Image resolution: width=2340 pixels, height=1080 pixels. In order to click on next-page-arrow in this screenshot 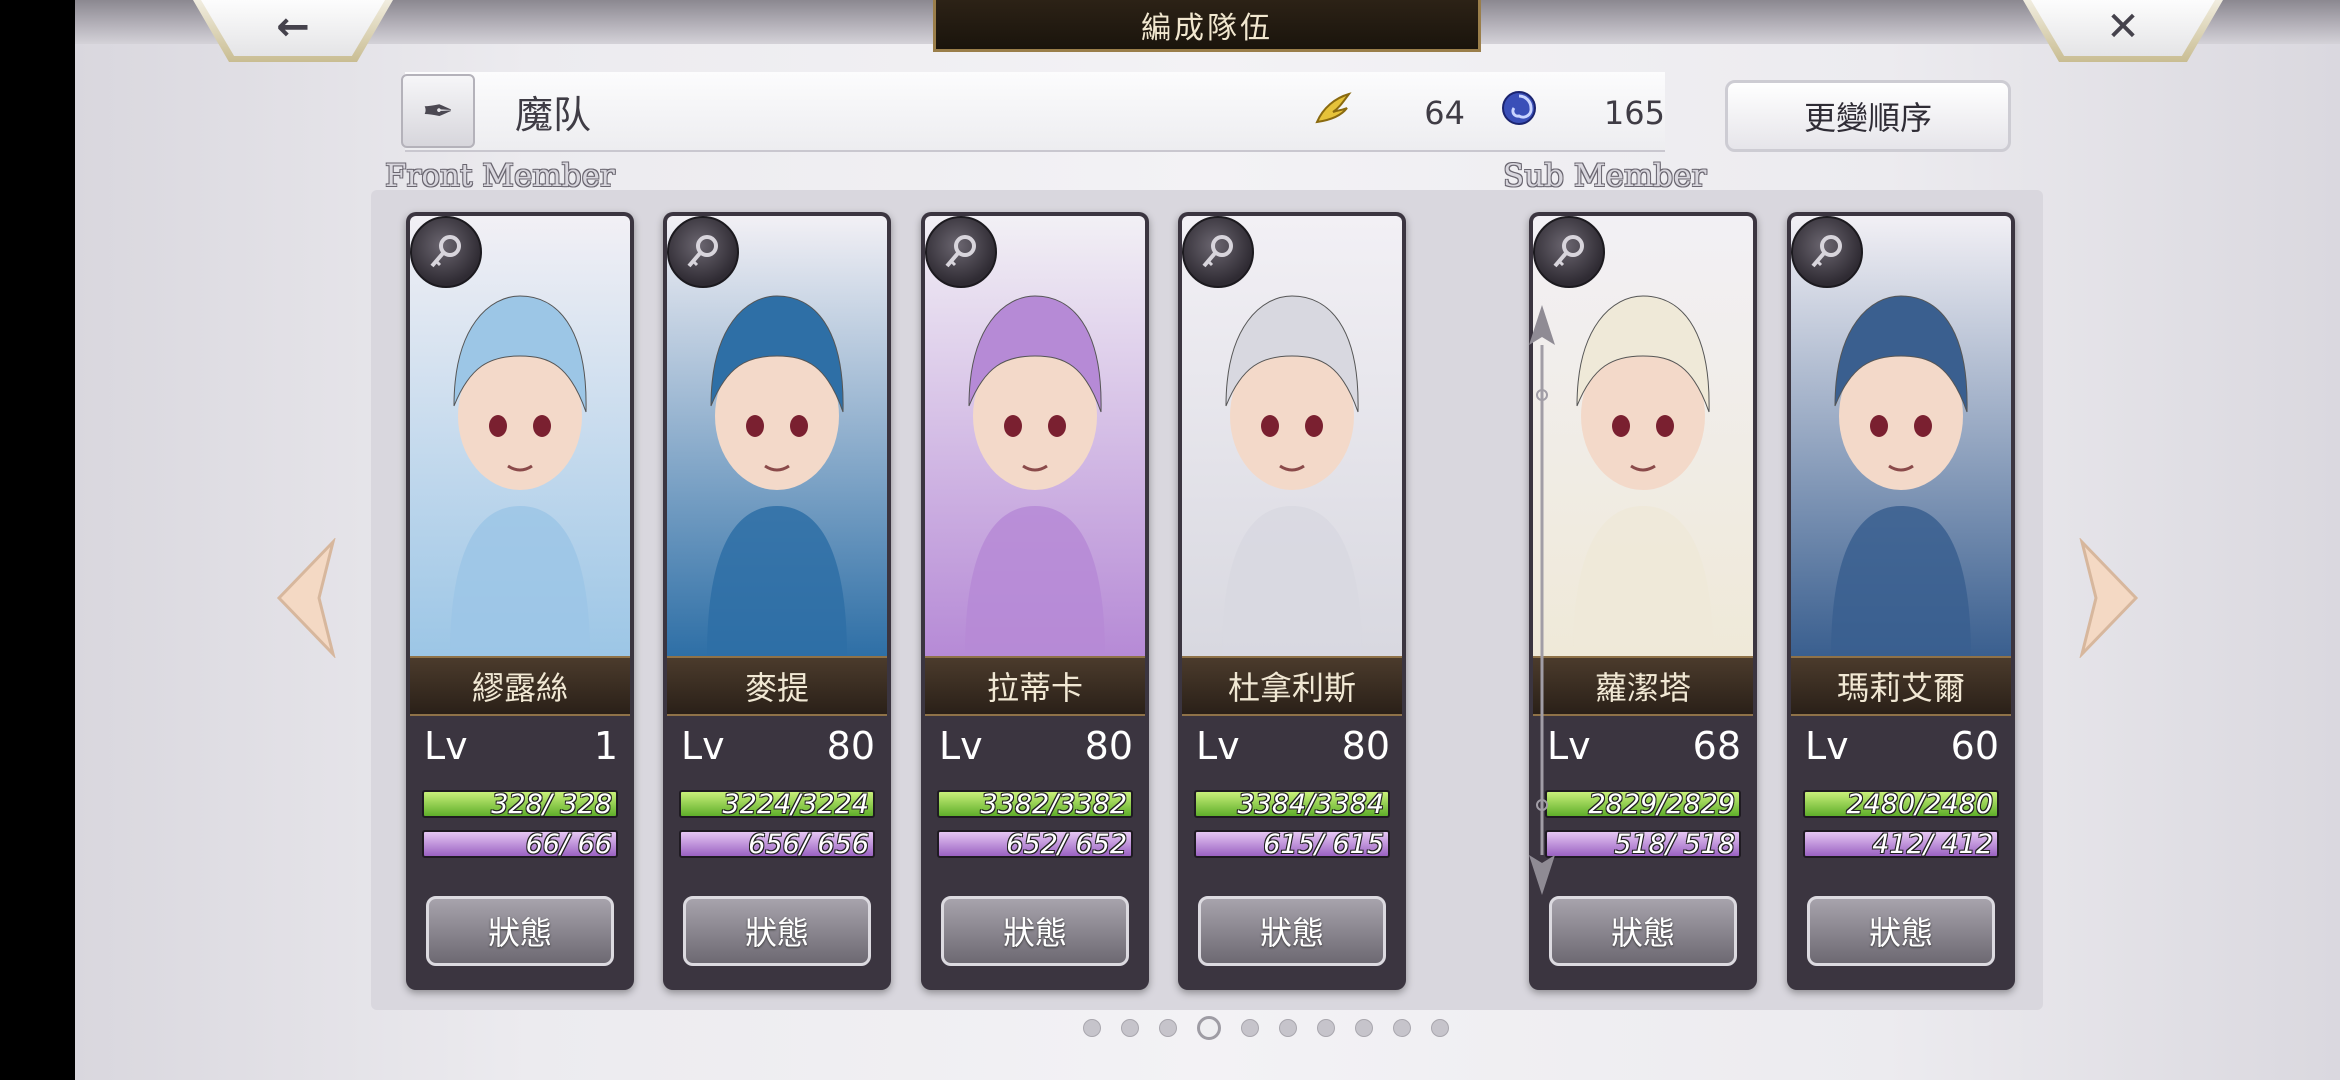, I will do `click(2109, 598)`.